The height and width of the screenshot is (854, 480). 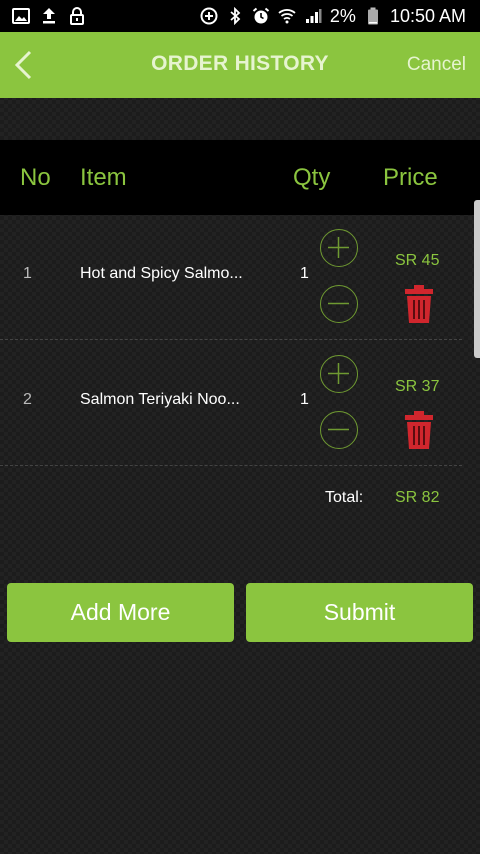 What do you see at coordinates (427, 15) in the screenshot?
I see `status-time: 10:50 AM` at bounding box center [427, 15].